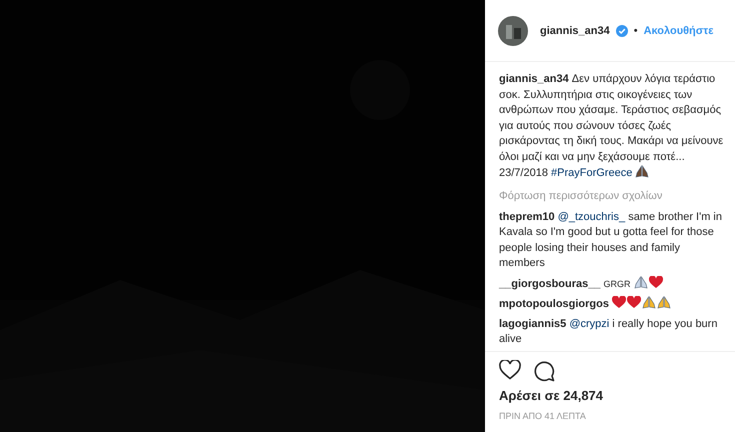 This screenshot has height=432, width=735. What do you see at coordinates (527, 216) in the screenshot?
I see `username-link: theprem10` at bounding box center [527, 216].